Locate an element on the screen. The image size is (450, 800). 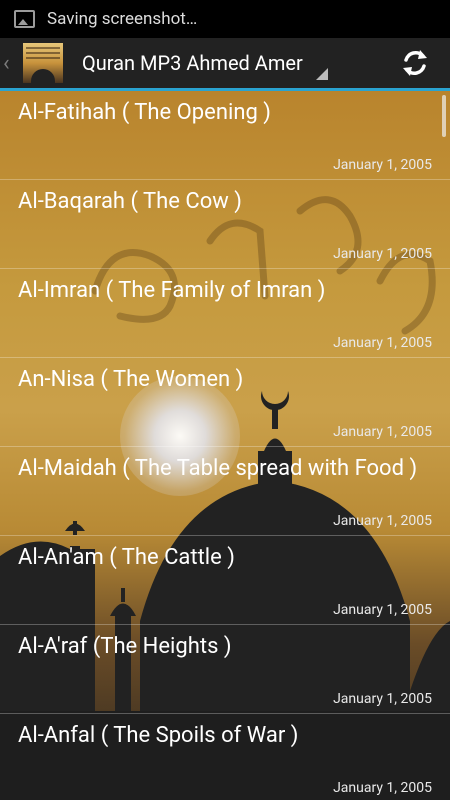
back-chevron-icon: ‹ is located at coordinates (10, 63).